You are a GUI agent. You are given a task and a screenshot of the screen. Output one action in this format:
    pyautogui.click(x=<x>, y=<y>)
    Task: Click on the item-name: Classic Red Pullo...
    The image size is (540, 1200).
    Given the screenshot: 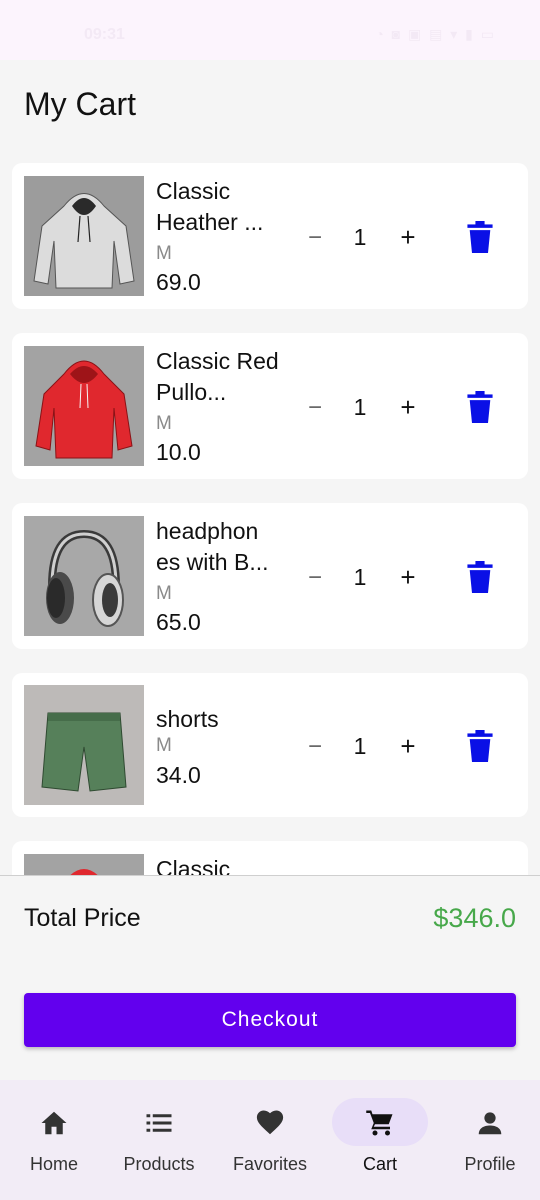 What is the action you would take?
    pyautogui.click(x=217, y=376)
    